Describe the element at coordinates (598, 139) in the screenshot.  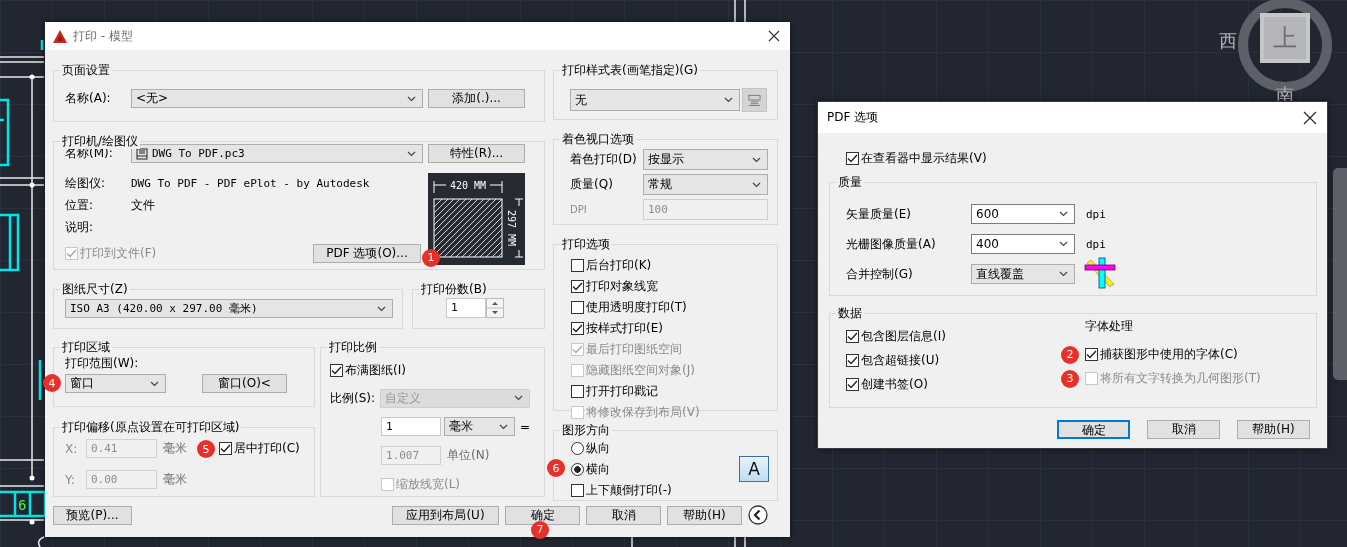
I see `group-title: 着色视口选项` at that location.